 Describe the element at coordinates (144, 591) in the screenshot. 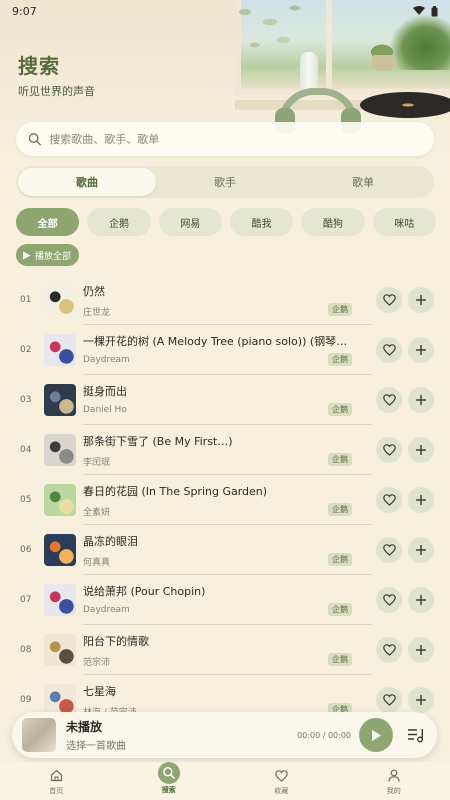

I see `song-title: 说给萧邦 (Pour Chopin)` at that location.